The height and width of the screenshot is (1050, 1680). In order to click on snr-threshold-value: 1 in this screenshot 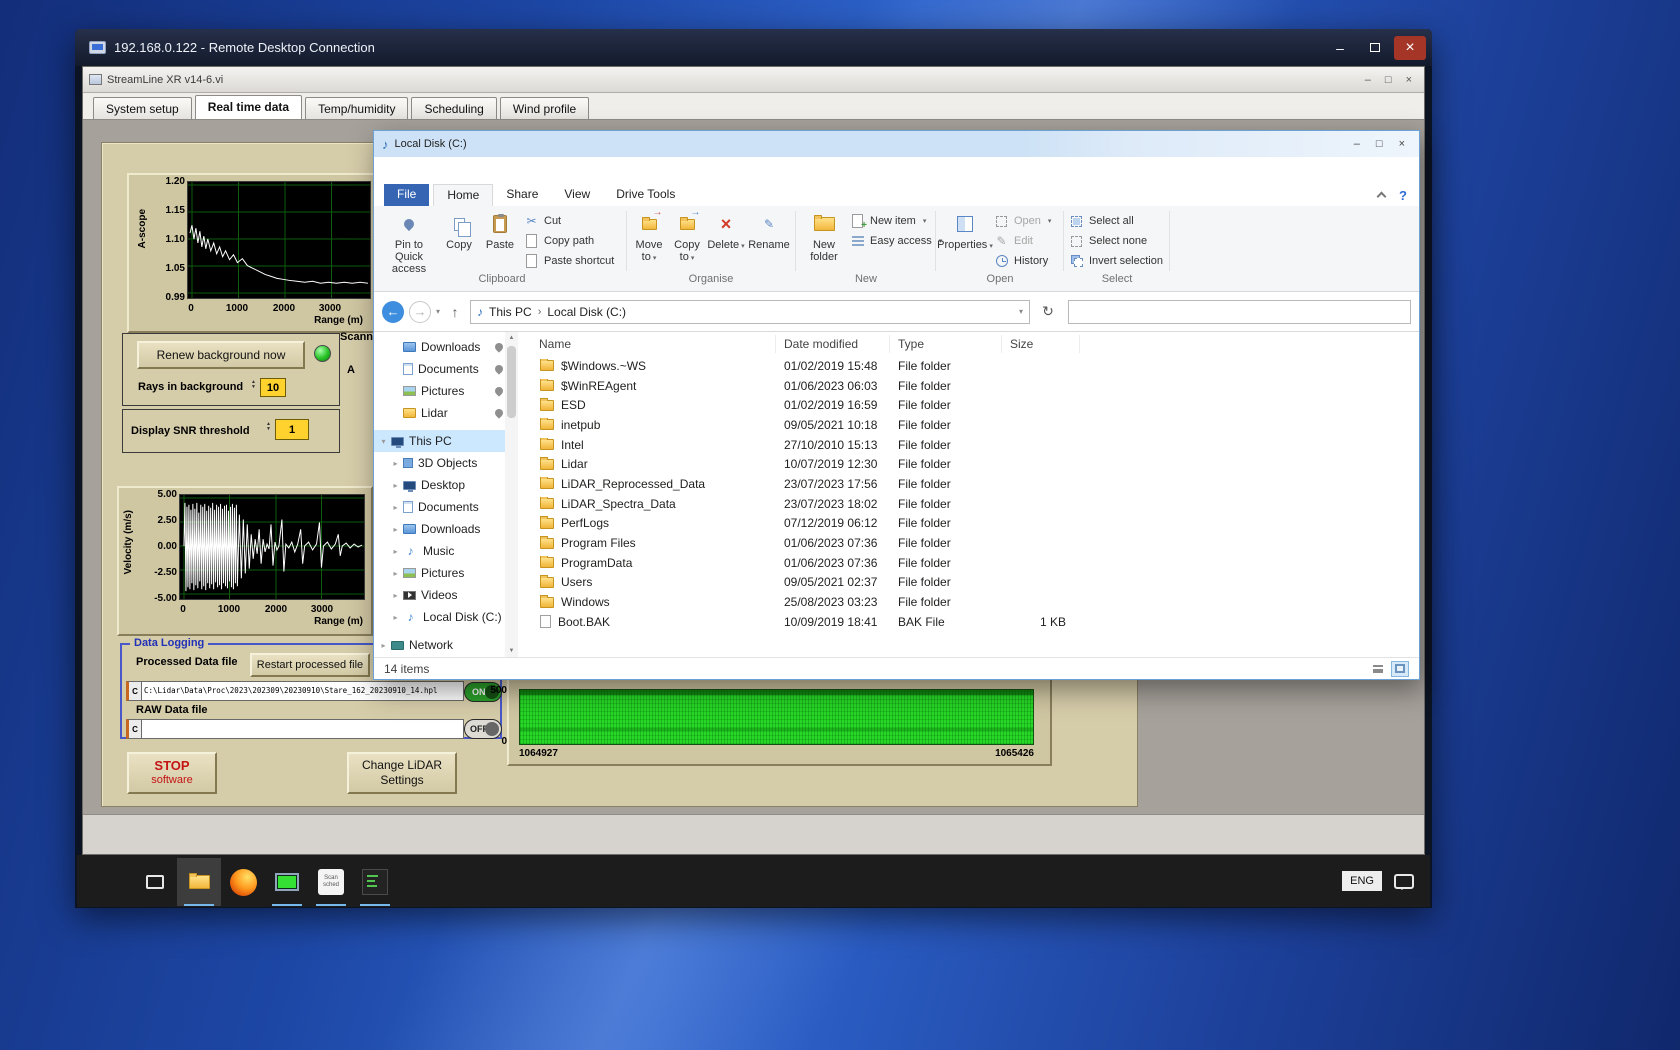, I will do `click(292, 429)`.